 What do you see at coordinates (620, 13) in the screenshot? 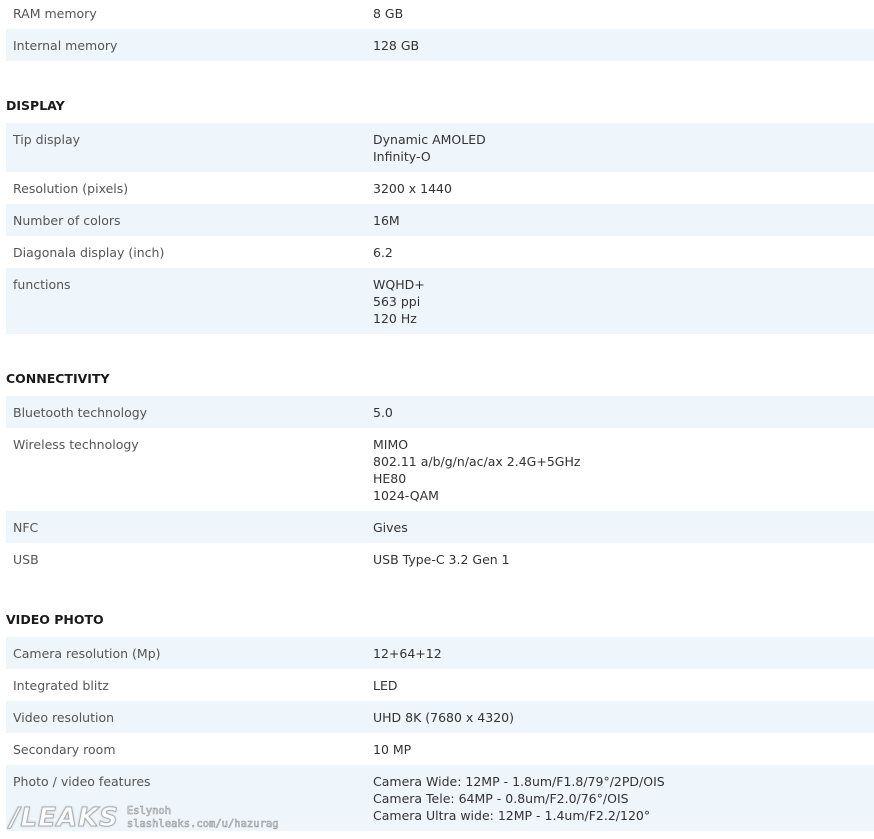
I see `spec-values: 8 GB` at bounding box center [620, 13].